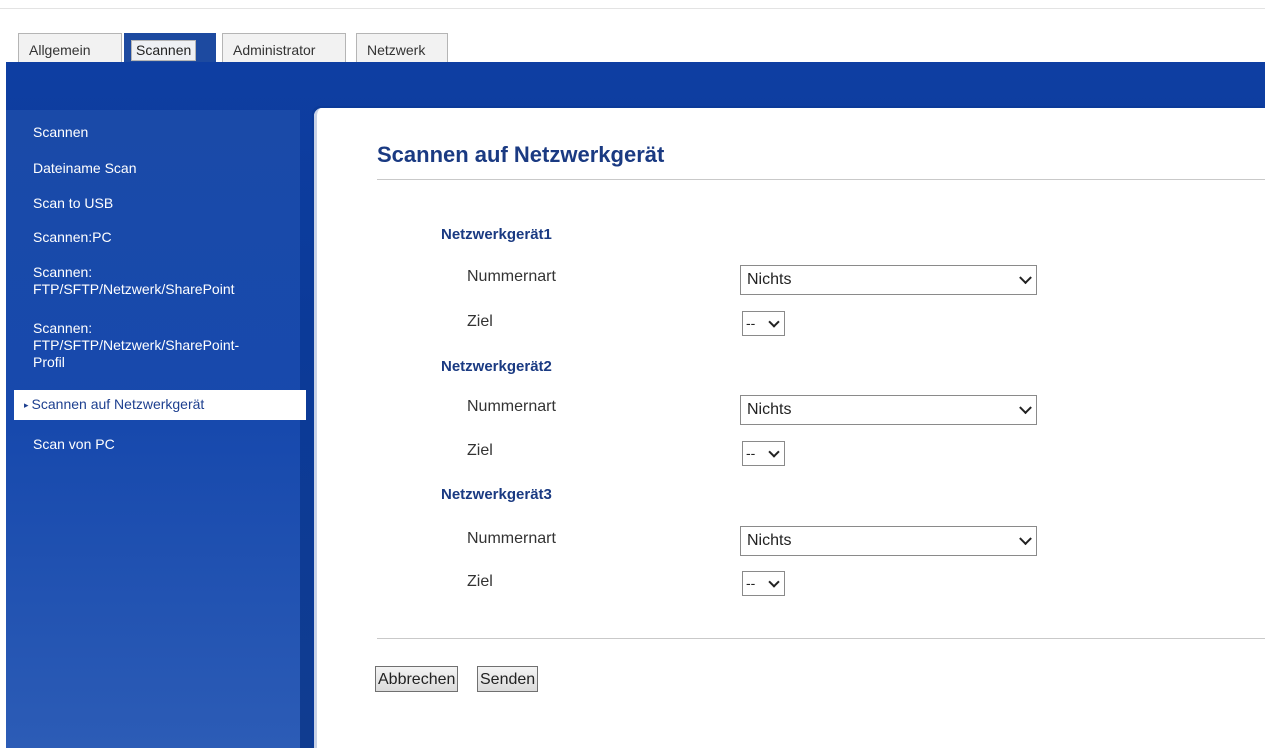 The image size is (1265, 748). I want to click on number-type-select-3: Nichts, so click(888, 541).